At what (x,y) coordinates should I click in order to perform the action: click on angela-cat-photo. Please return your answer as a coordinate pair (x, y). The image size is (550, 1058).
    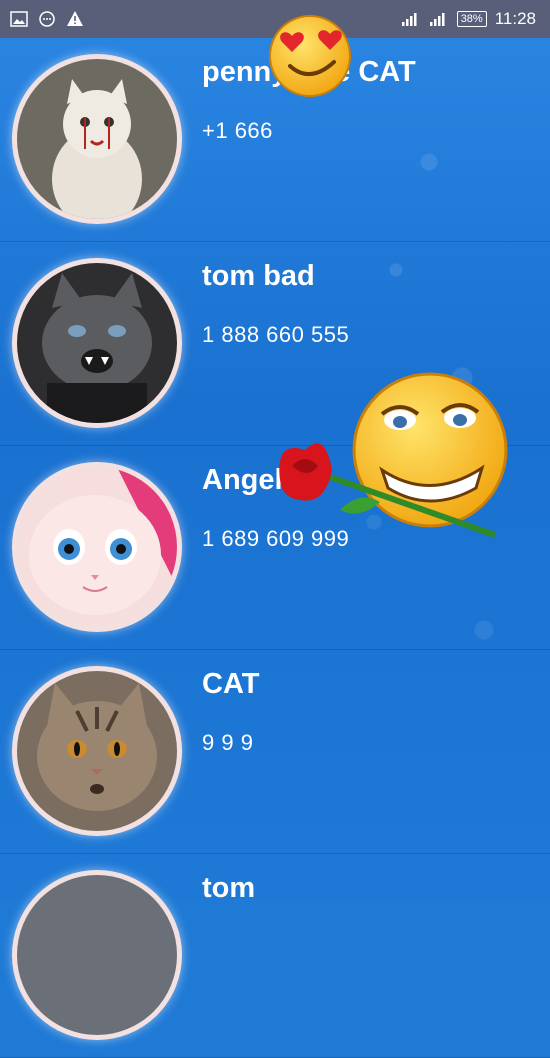
    Looking at the image, I should click on (97, 547).